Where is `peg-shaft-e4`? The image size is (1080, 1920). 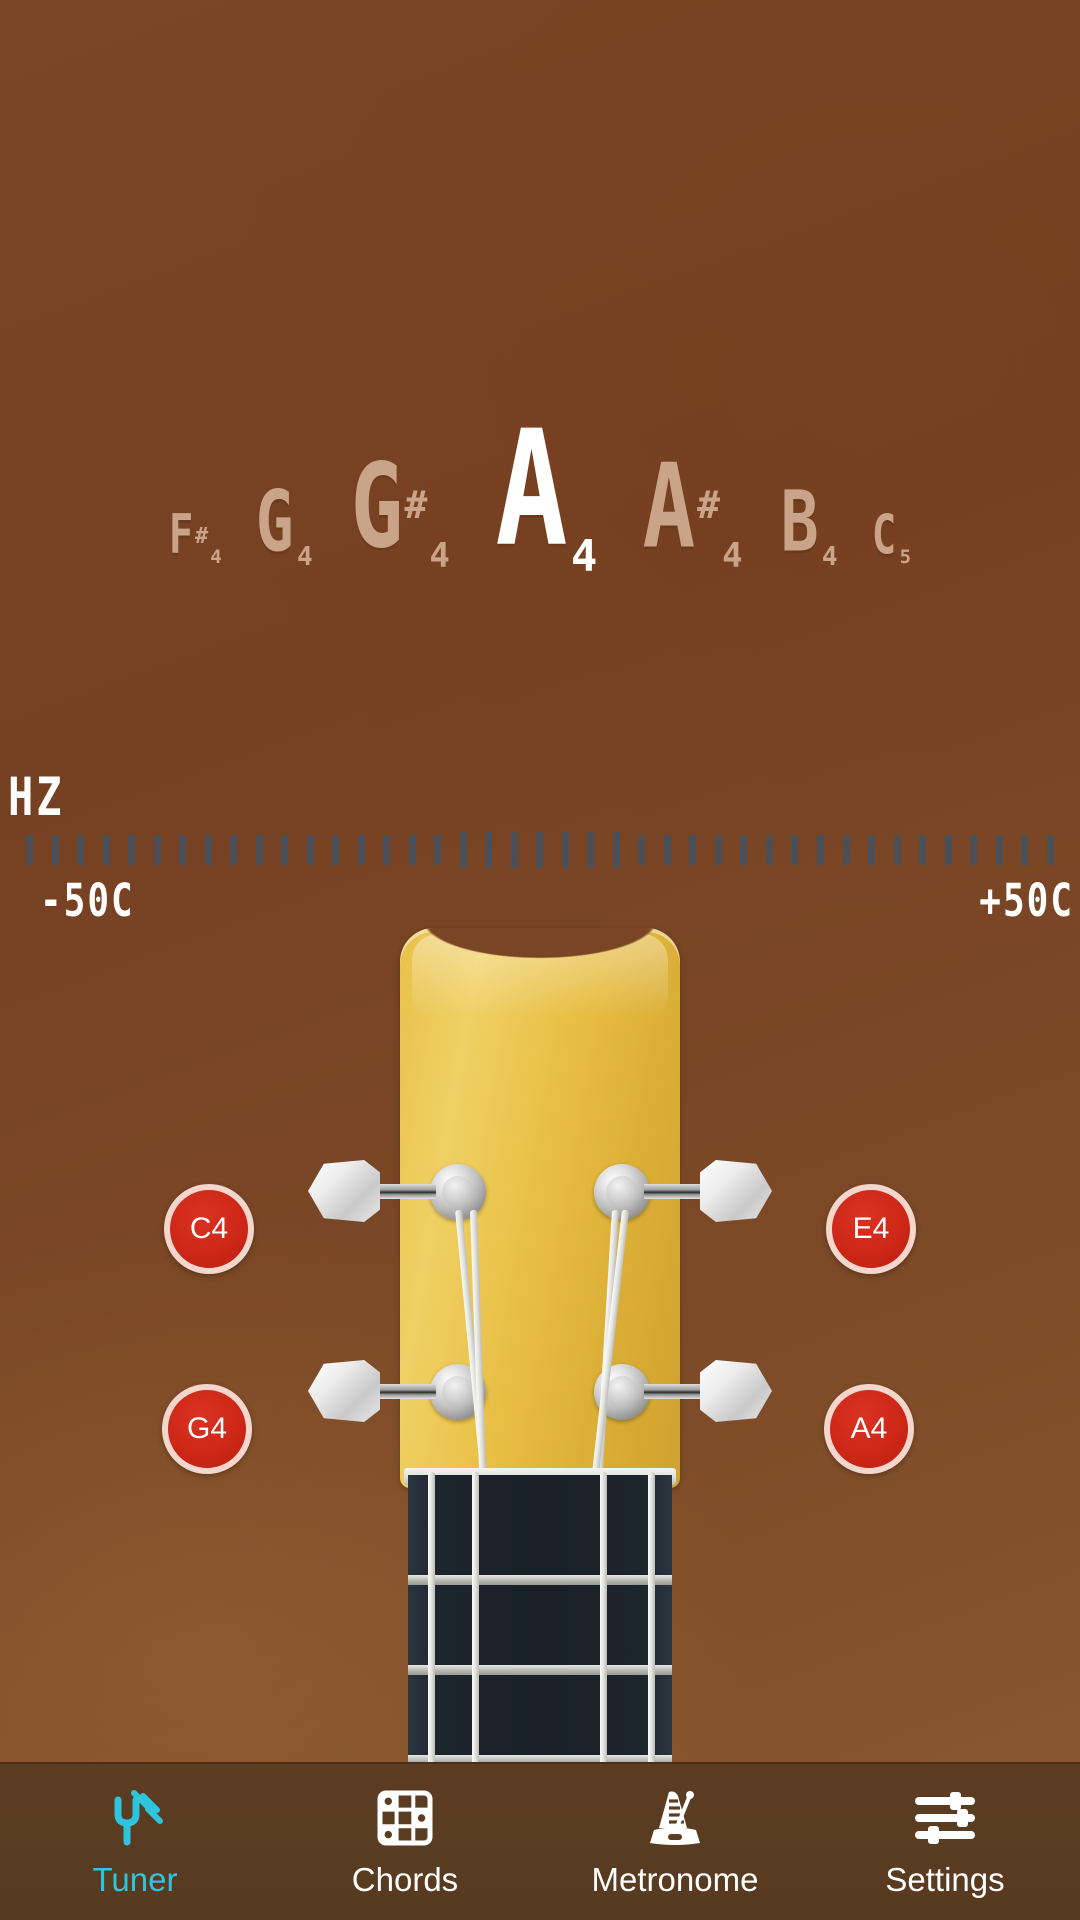 peg-shaft-e4 is located at coordinates (676, 1191).